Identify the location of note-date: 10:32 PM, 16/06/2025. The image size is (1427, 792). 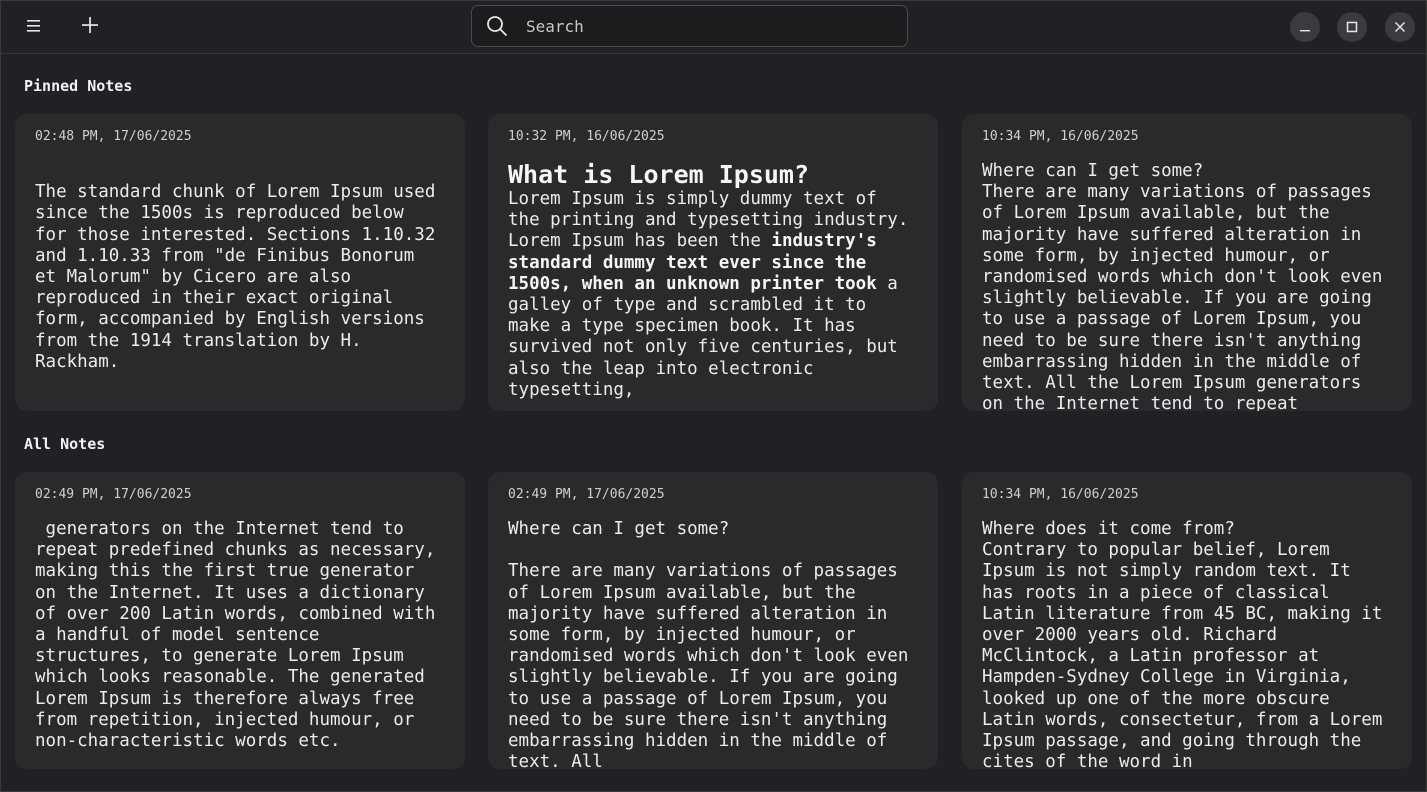
(586, 136).